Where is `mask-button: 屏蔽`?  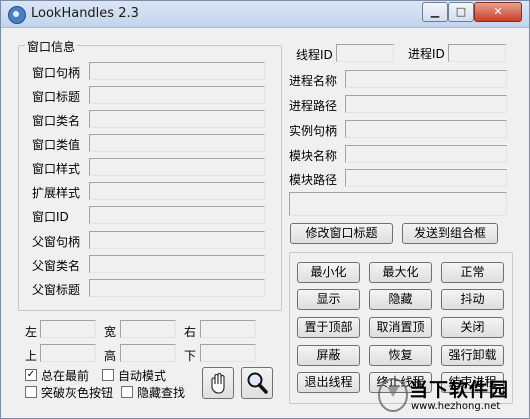
mask-button: 屏蔽 is located at coordinates (328, 355).